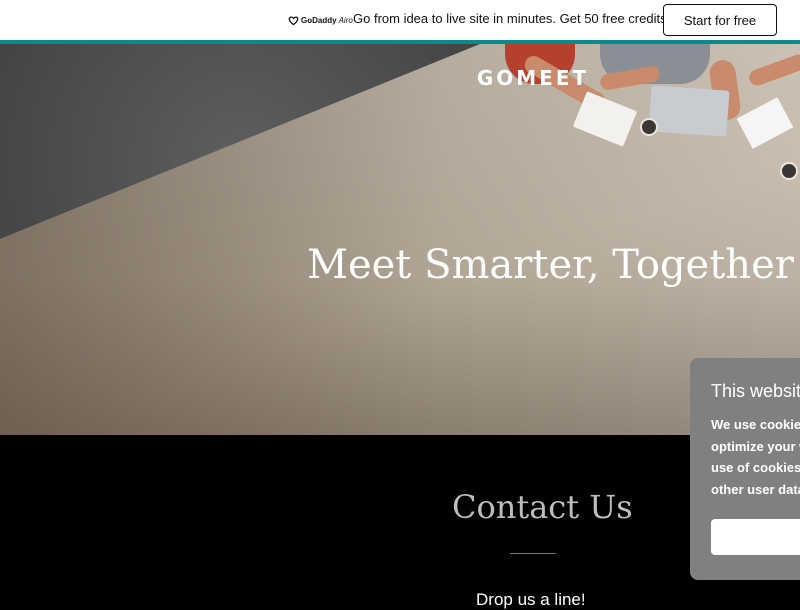 The height and width of the screenshot is (610, 800). Describe the element at coordinates (542, 507) in the screenshot. I see `contact-title: Contact Us` at that location.